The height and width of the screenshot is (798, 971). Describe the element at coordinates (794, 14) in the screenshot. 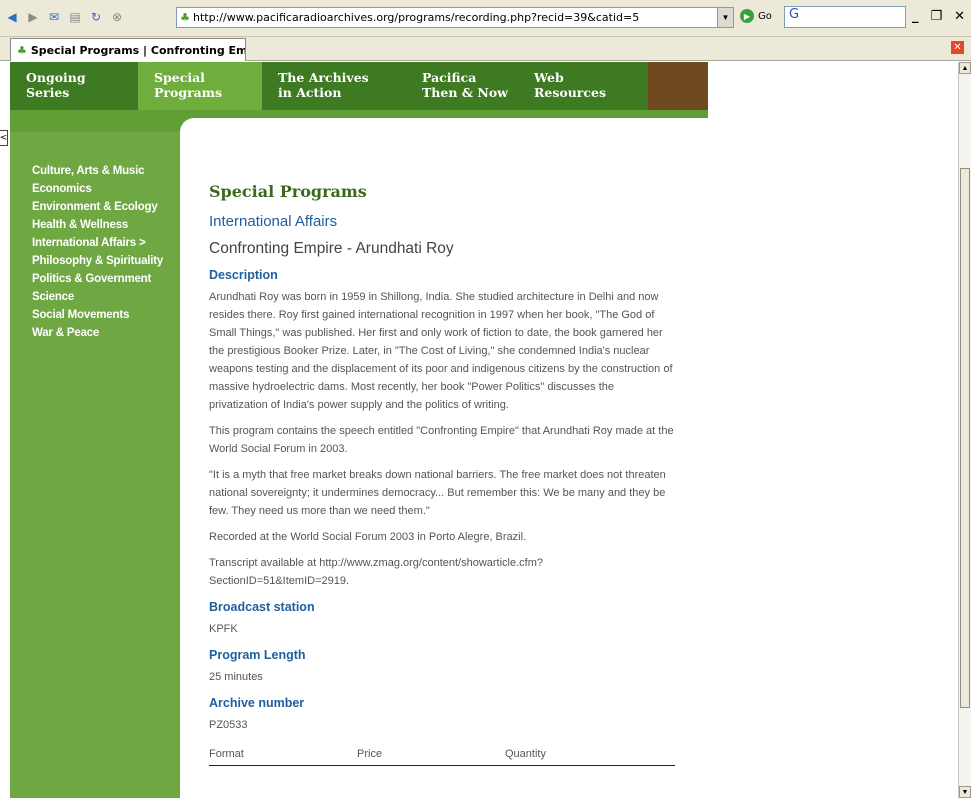

I see `google-search-logo: G` at that location.